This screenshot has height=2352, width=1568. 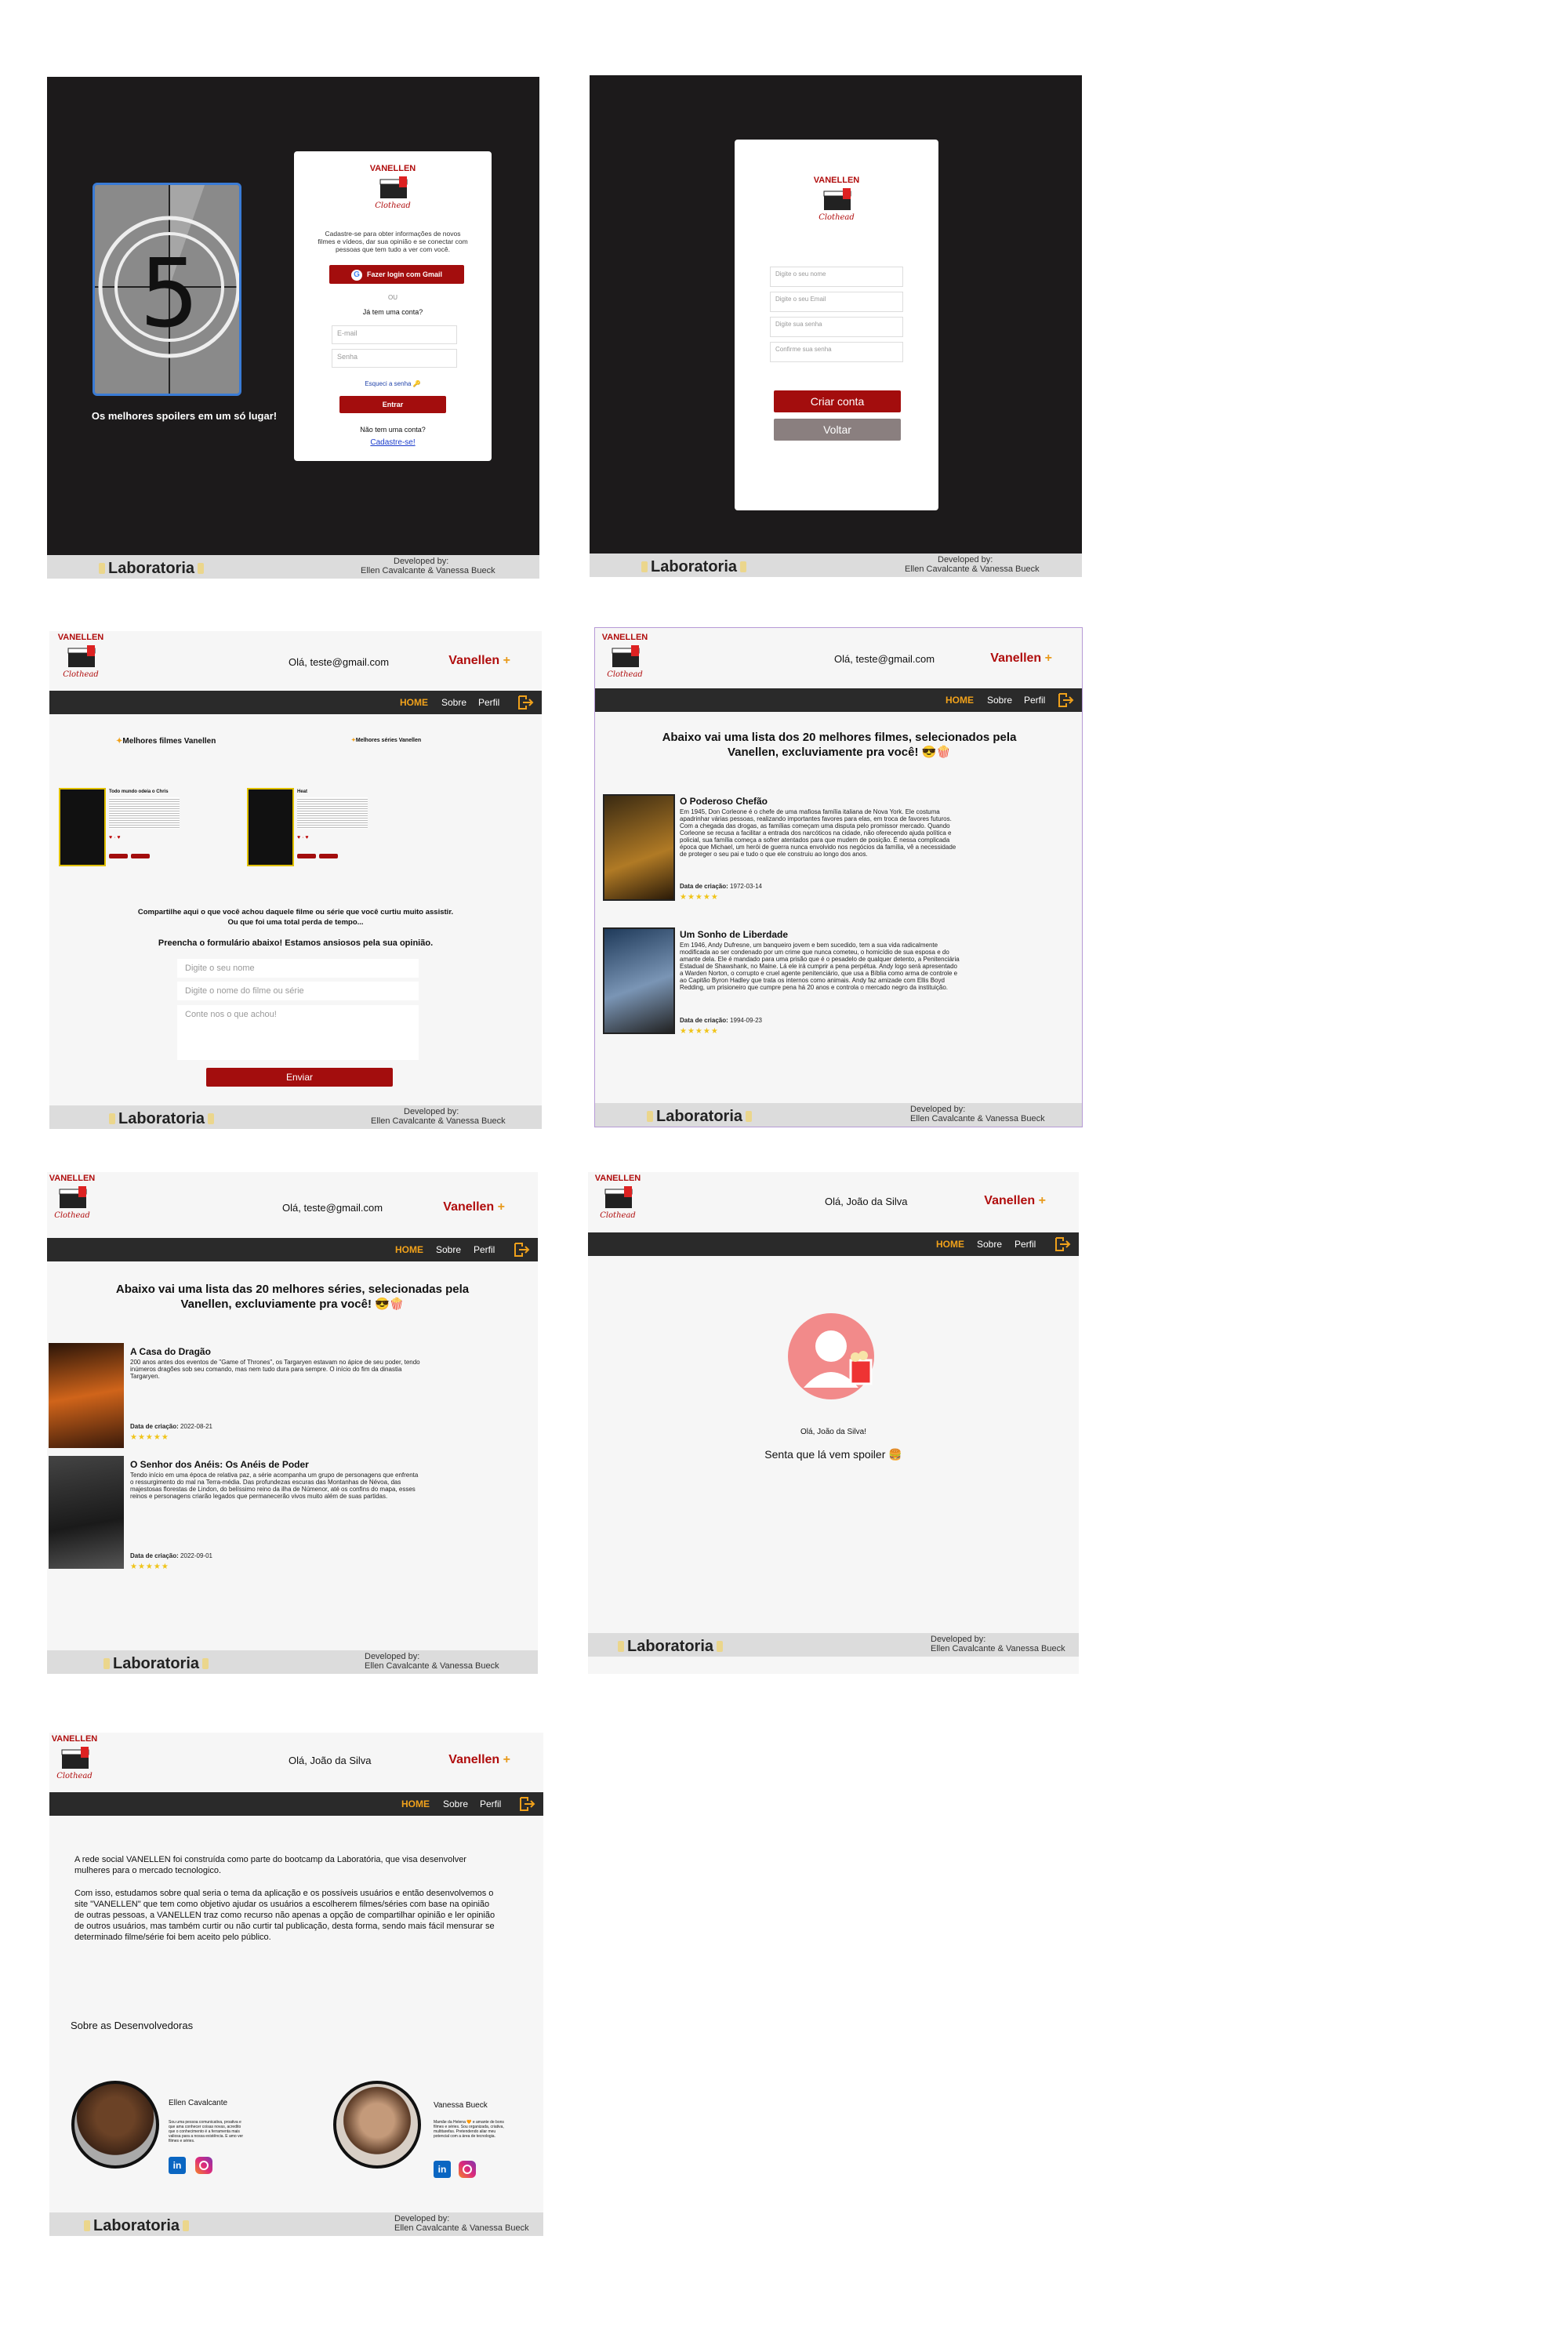 I want to click on create-account-button: Criar conta, so click(x=837, y=401).